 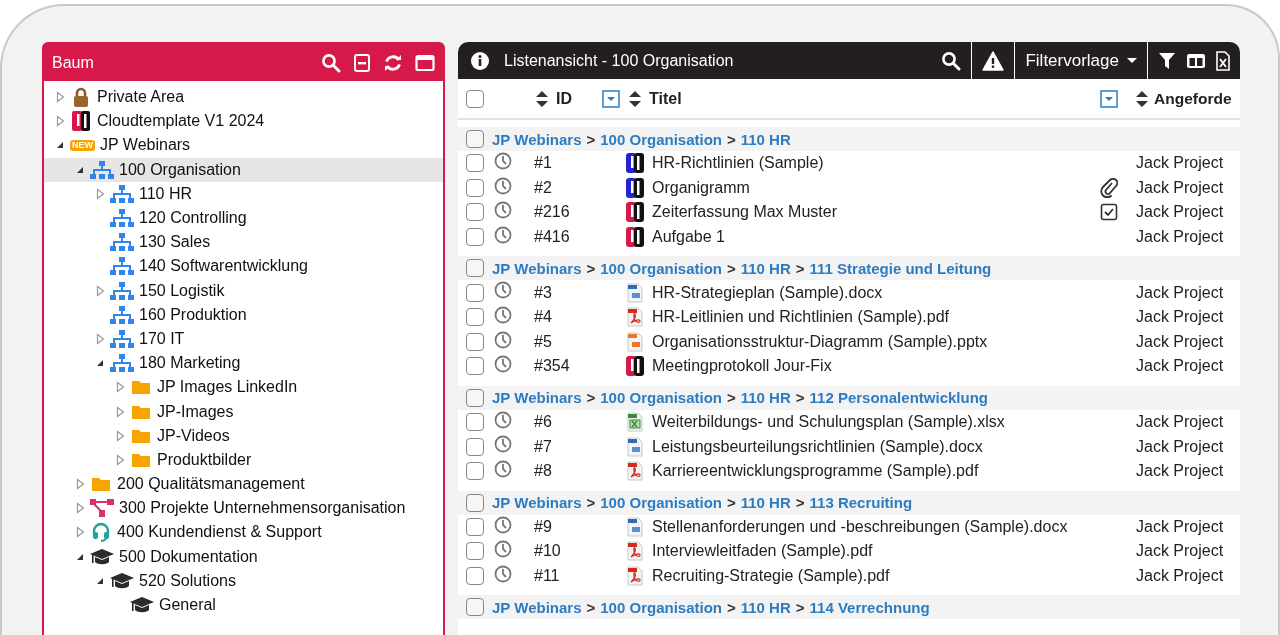 What do you see at coordinates (243, 435) in the screenshot?
I see `tree-item: JP-Videos` at bounding box center [243, 435].